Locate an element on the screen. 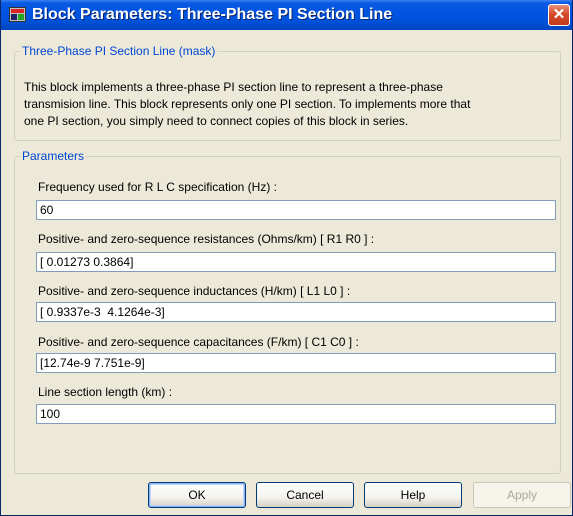 The width and height of the screenshot is (573, 516). capacitances-input is located at coordinates (296, 363).